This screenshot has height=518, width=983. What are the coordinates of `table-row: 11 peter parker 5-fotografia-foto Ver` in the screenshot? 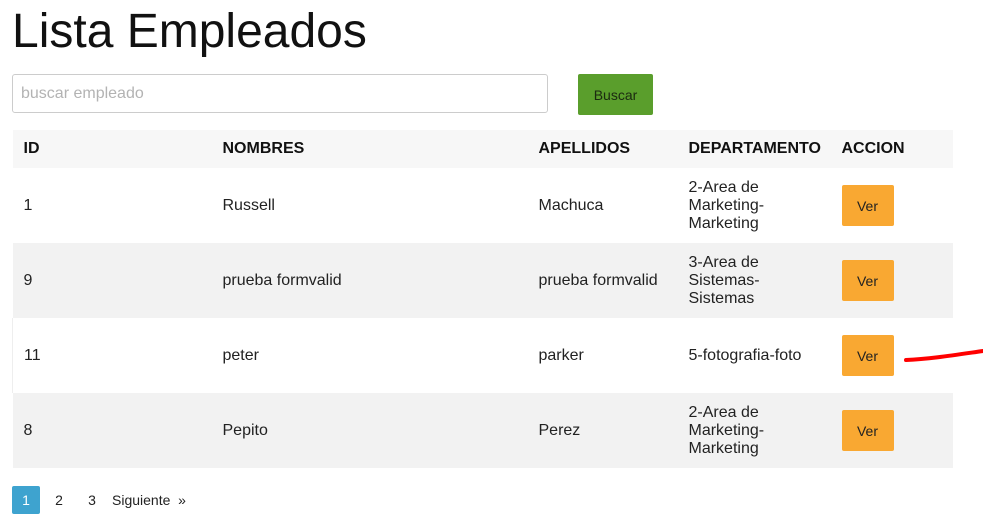 It's located at (482, 355).